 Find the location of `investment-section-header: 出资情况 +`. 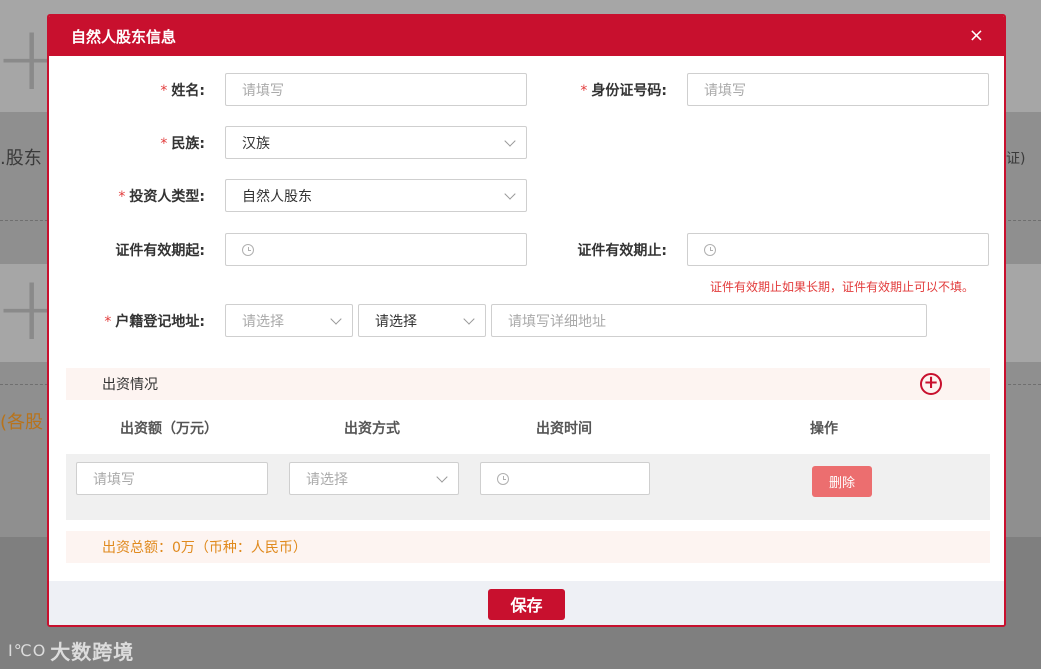

investment-section-header: 出资情况 + is located at coordinates (528, 384).